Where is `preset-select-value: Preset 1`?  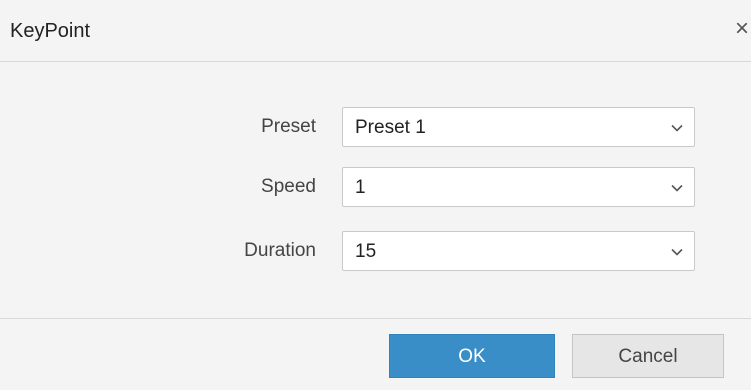 preset-select-value: Preset 1 is located at coordinates (390, 127).